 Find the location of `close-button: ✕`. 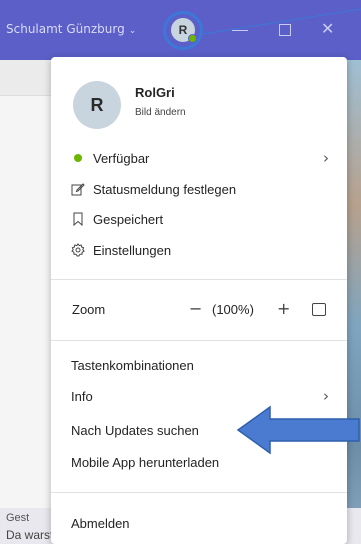

close-button: ✕ is located at coordinates (327, 28).